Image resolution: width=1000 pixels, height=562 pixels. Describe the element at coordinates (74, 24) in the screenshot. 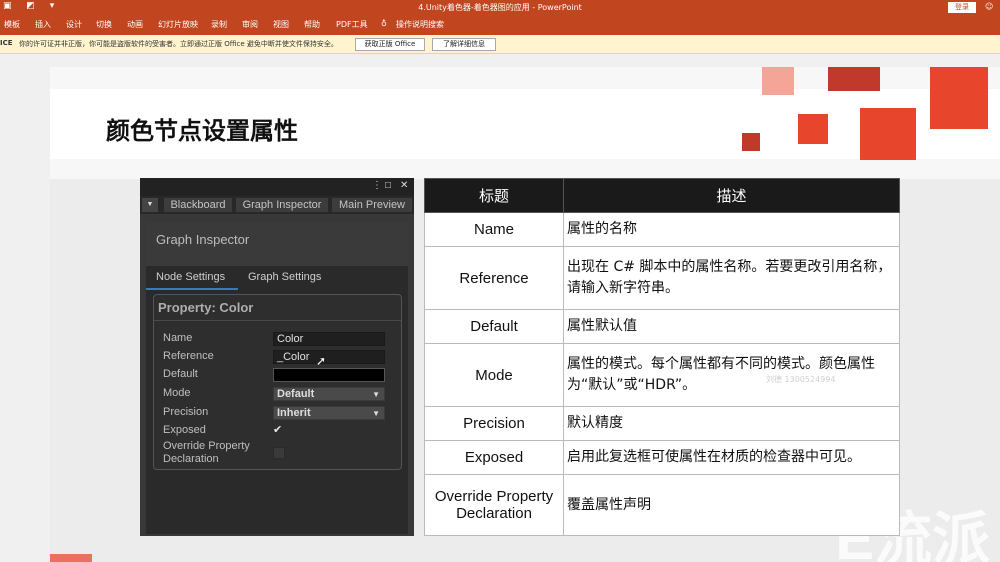

I see `tab-design: 设计` at that location.